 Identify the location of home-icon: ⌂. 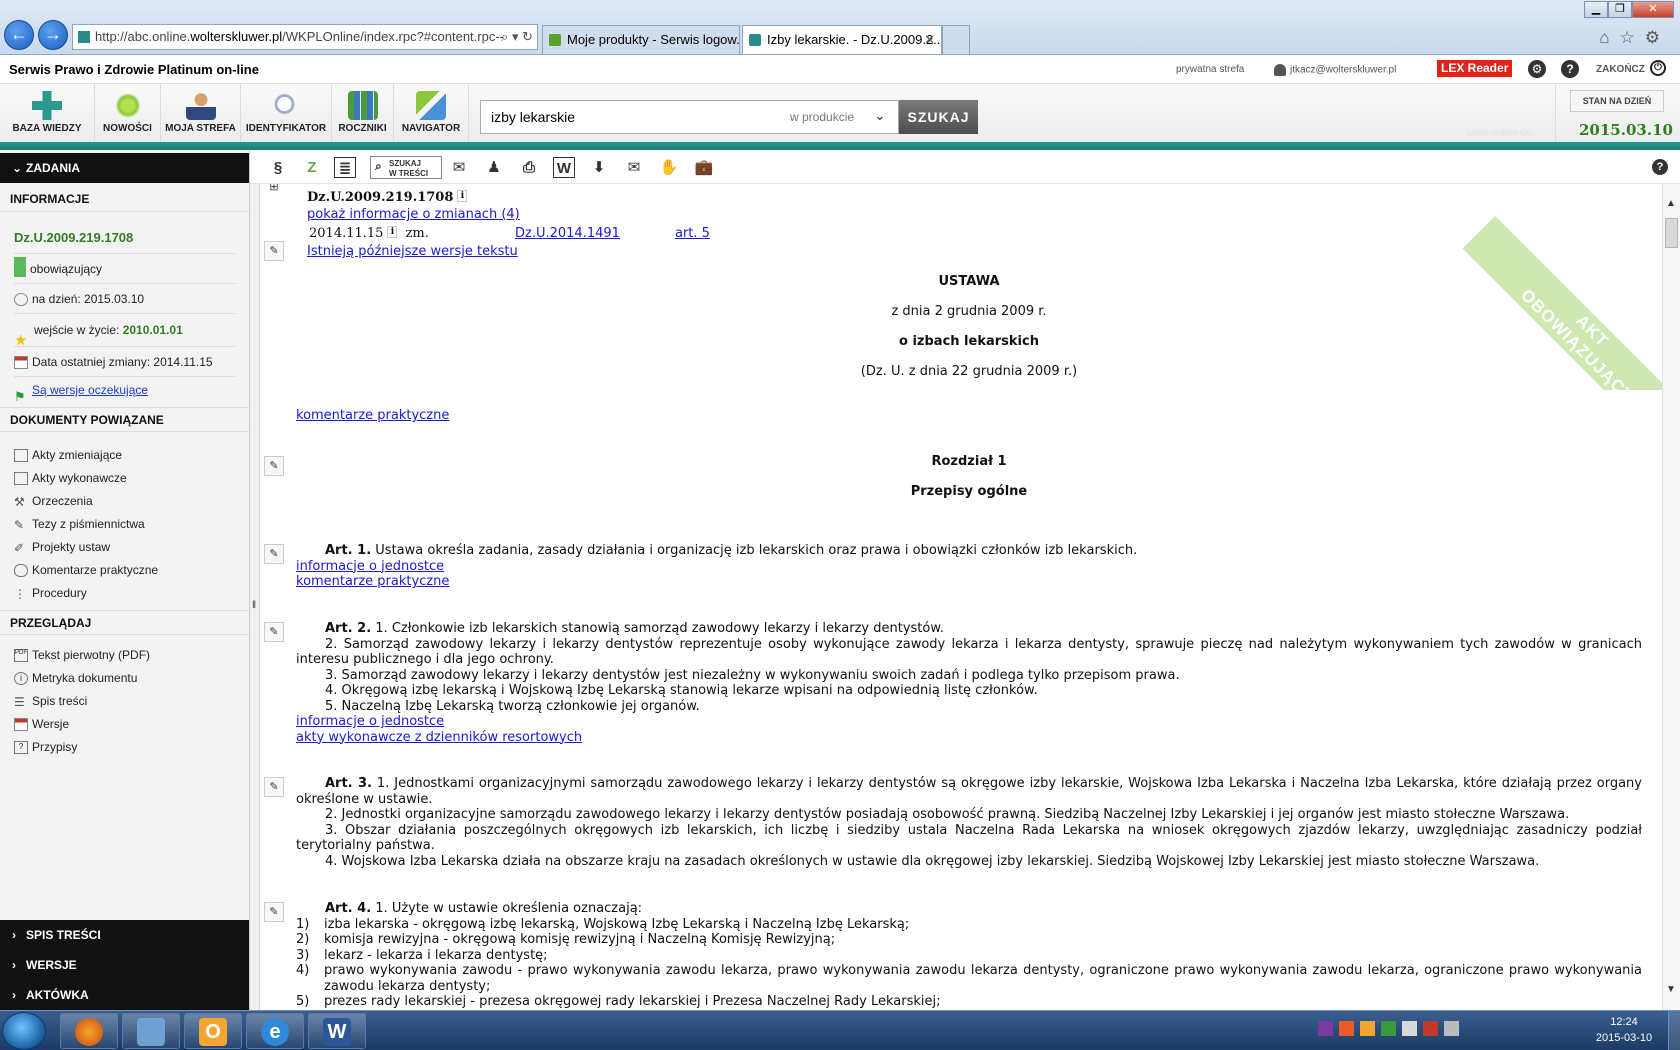
(1609, 37).